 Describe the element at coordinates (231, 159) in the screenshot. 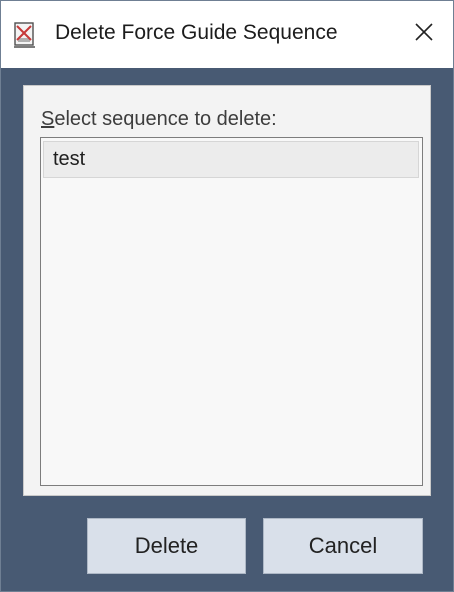

I see `list-item: test` at that location.